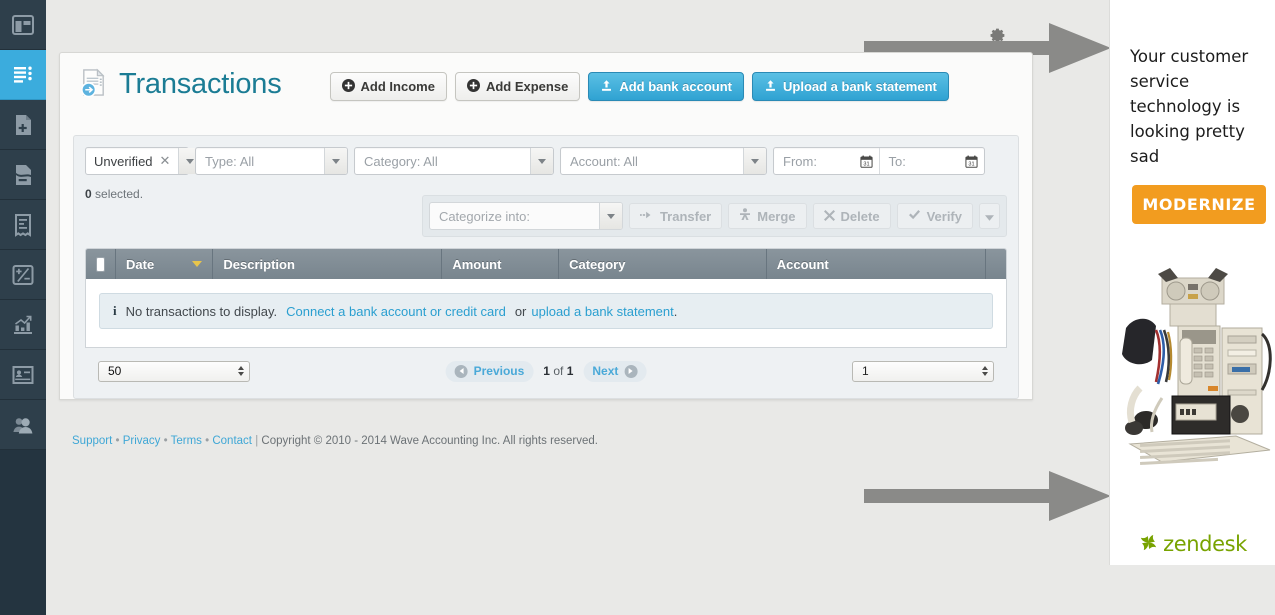 The image size is (1275, 615). What do you see at coordinates (142, 441) in the screenshot?
I see `footer-link-privacy: Privacy` at bounding box center [142, 441].